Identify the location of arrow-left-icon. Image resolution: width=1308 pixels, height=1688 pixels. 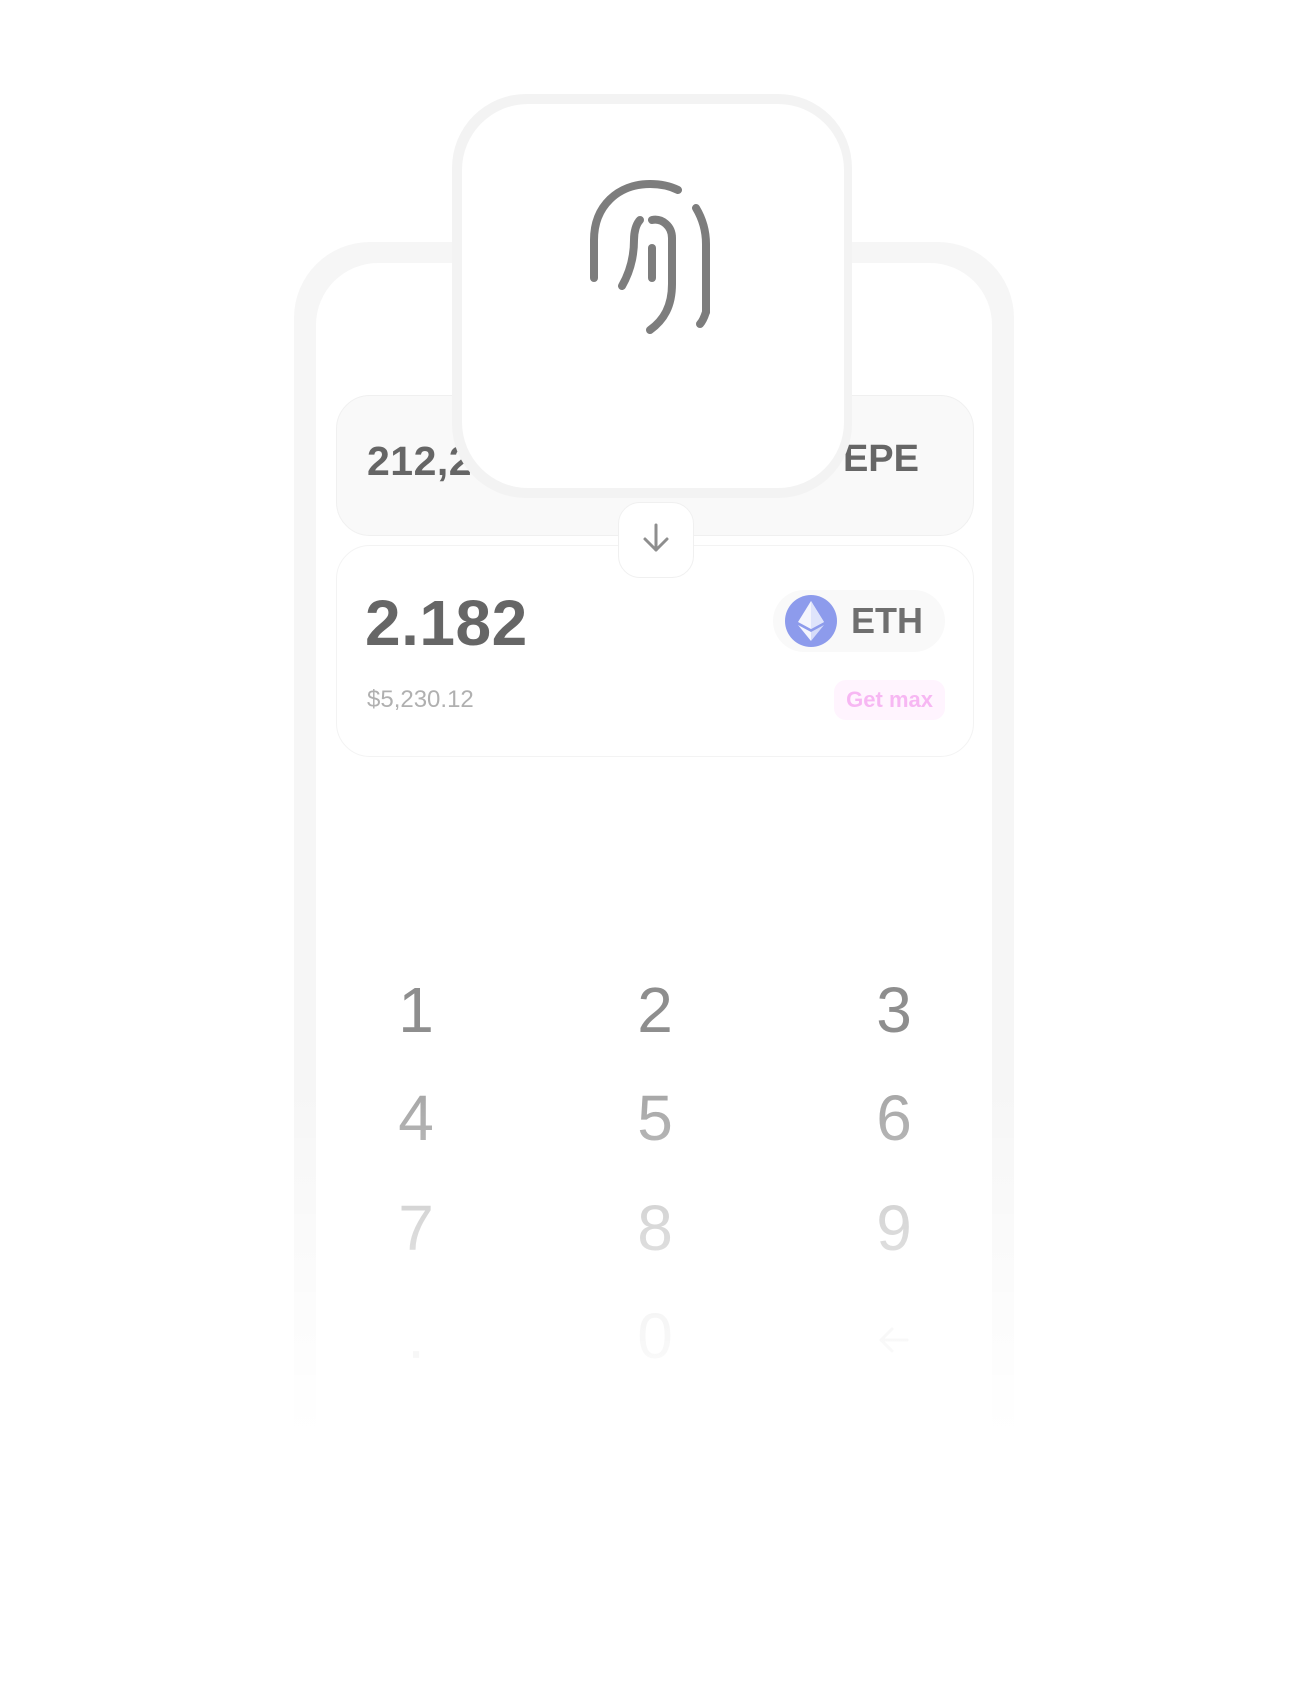
(894, 1336).